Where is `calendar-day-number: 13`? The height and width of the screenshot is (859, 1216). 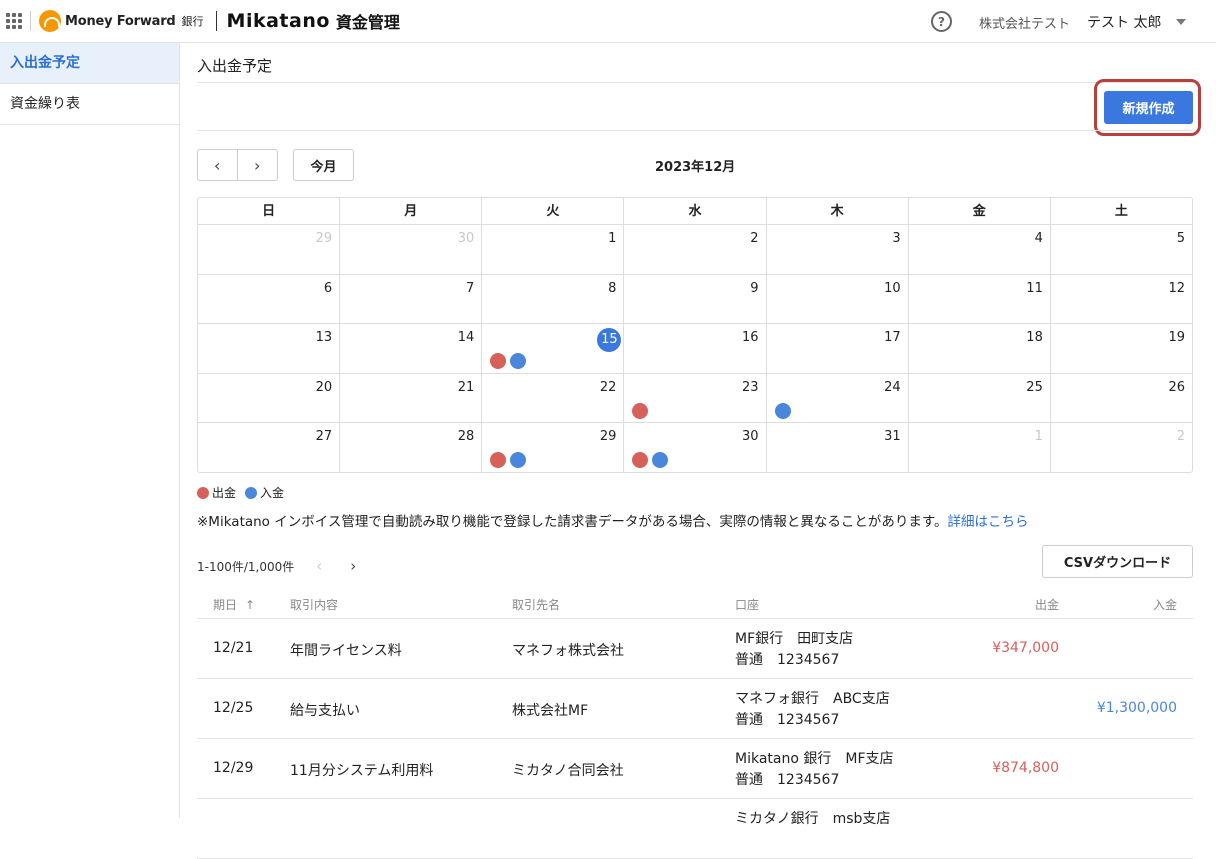
calendar-day-number: 13 is located at coordinates (324, 338).